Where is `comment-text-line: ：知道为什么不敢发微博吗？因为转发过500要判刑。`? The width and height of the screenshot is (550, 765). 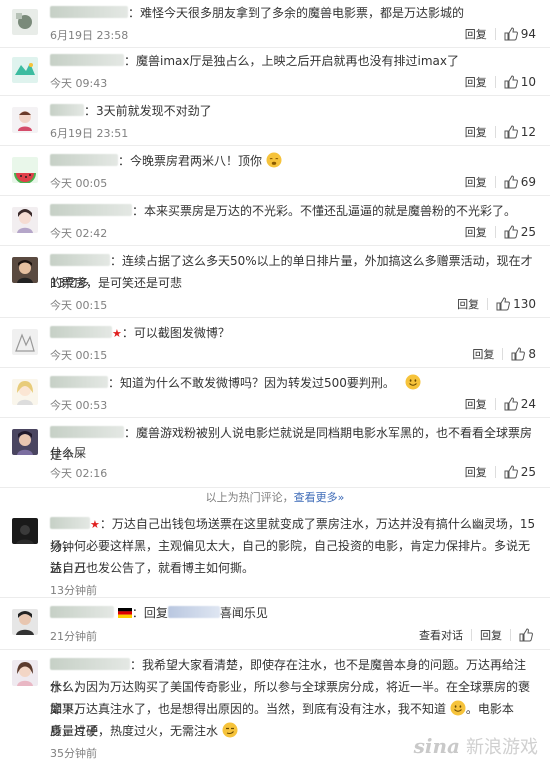
comment-text-line: ：知道为什么不敢发微博吗？因为转发过500要判刑。 is located at coordinates (293, 383).